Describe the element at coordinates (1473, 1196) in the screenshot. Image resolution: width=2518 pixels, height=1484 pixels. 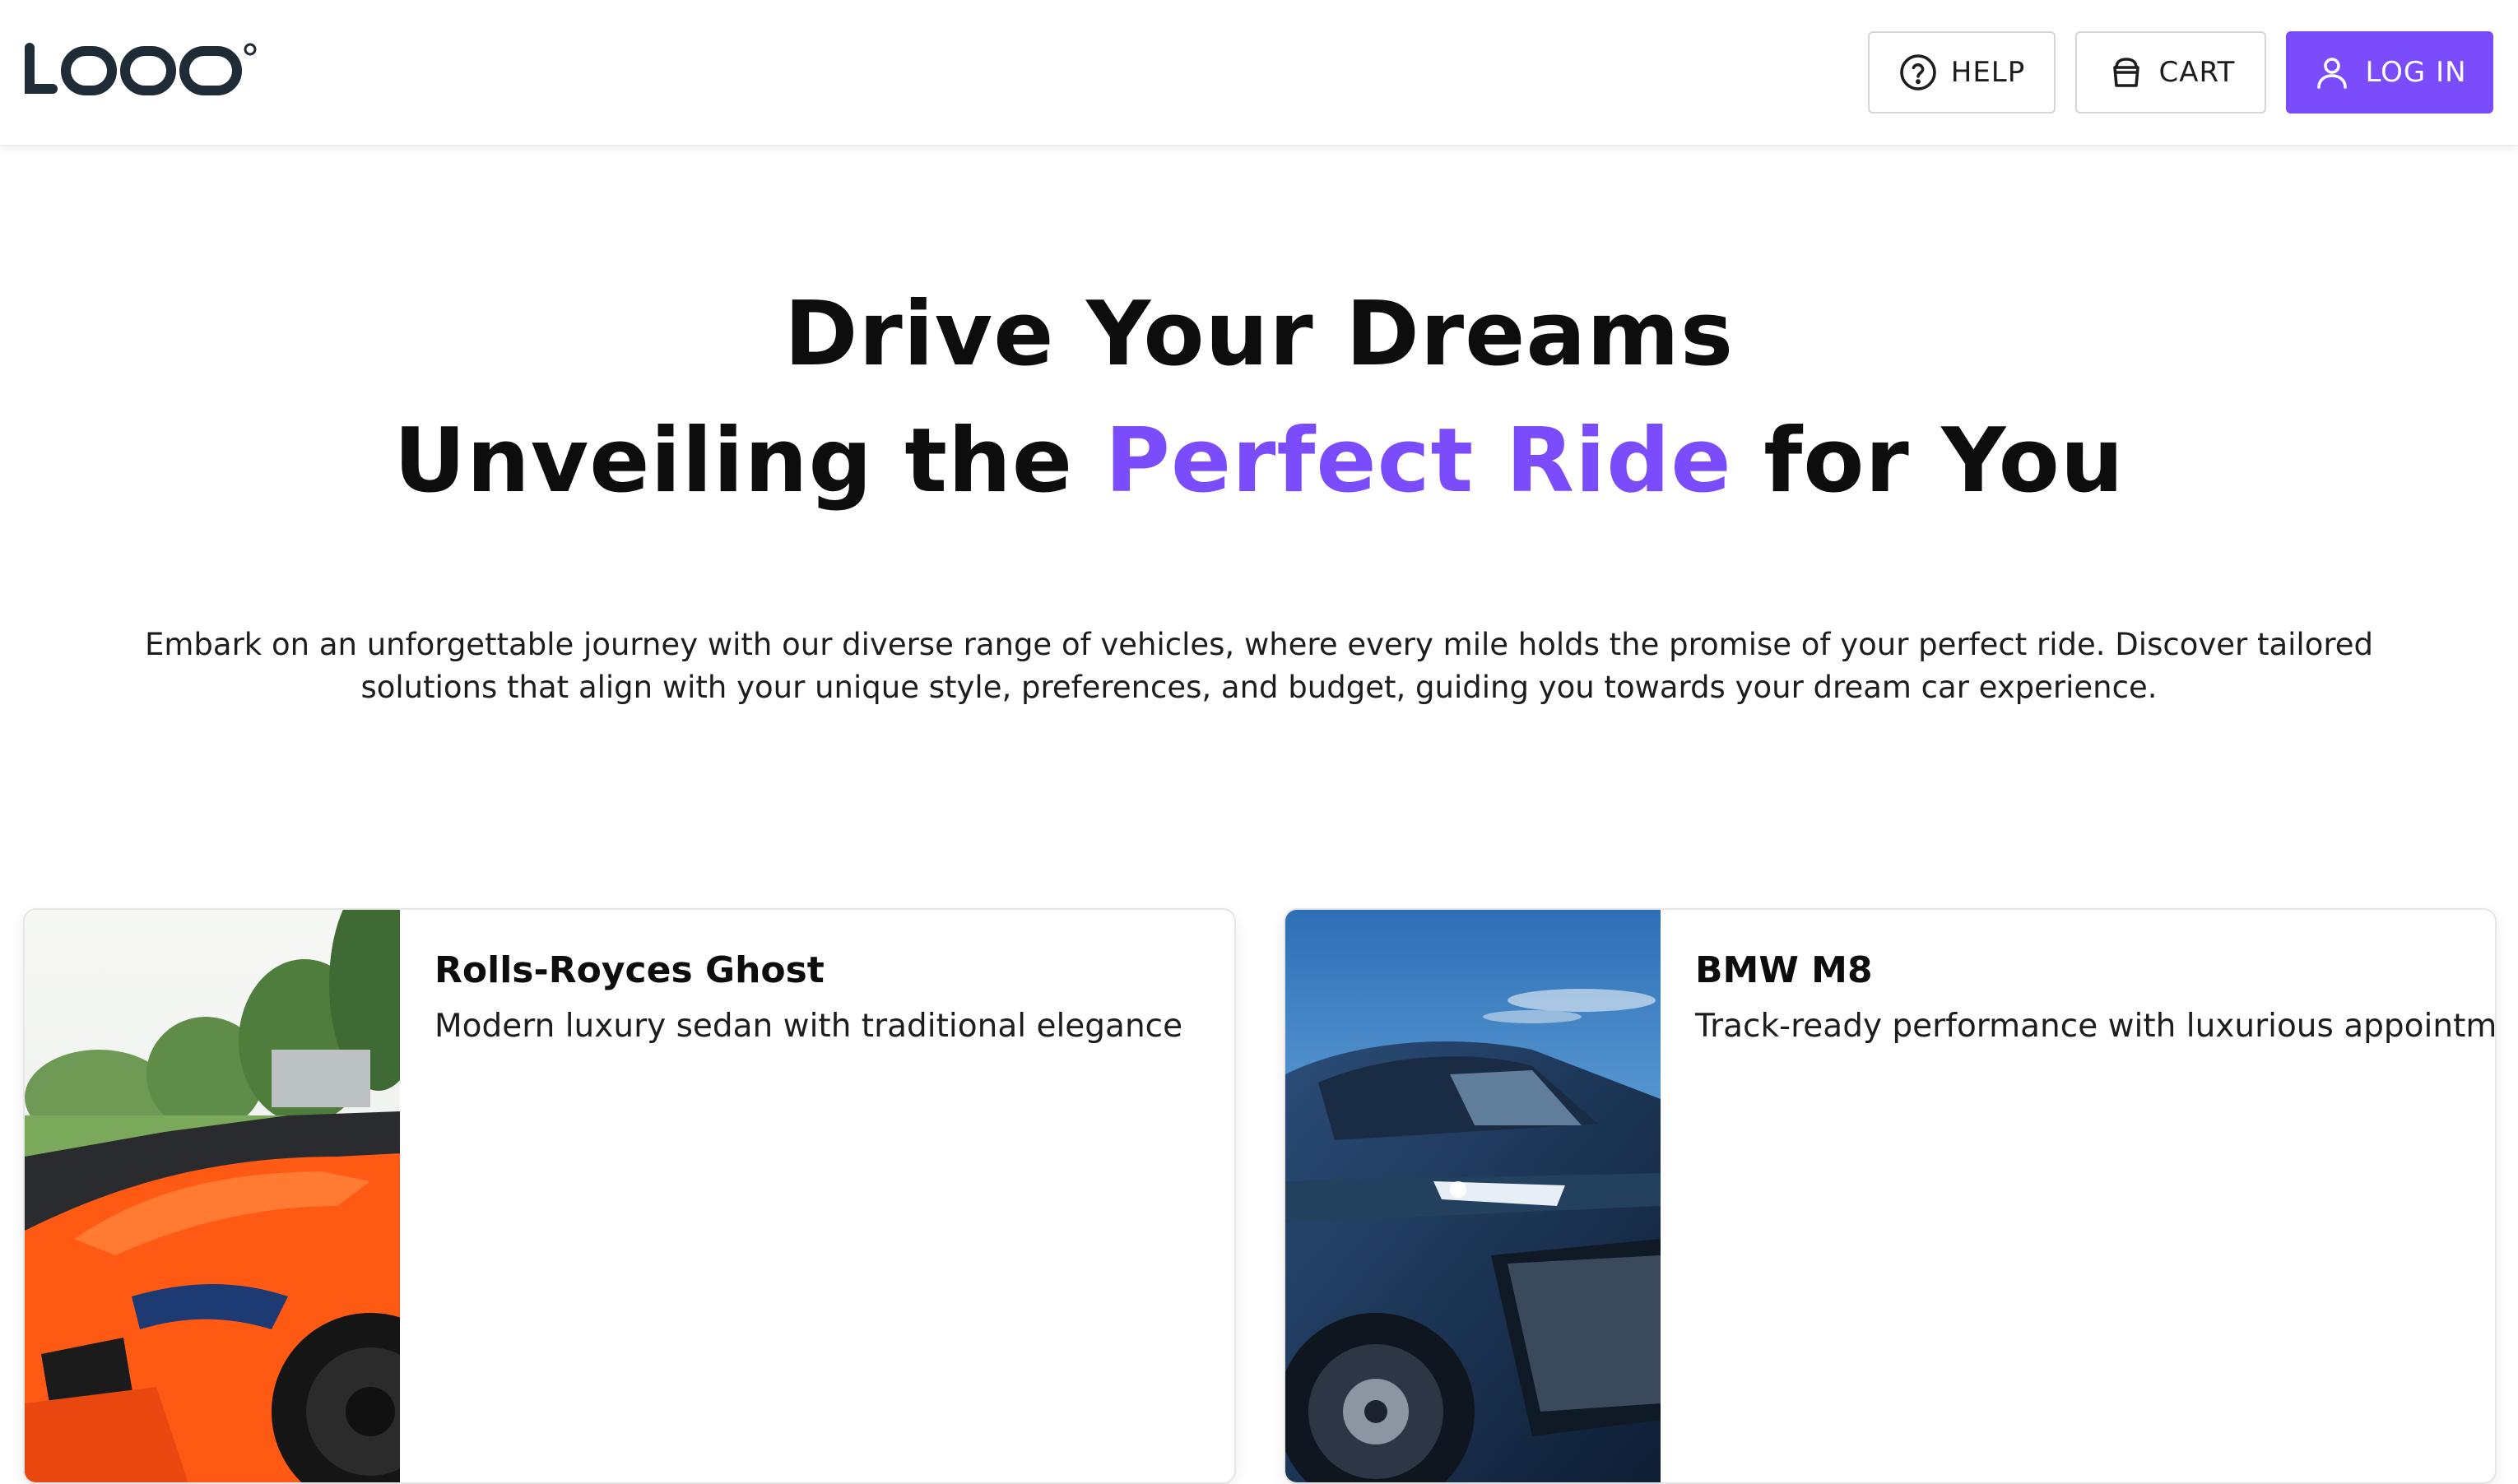
I see `car-photo-blue-bmw` at that location.